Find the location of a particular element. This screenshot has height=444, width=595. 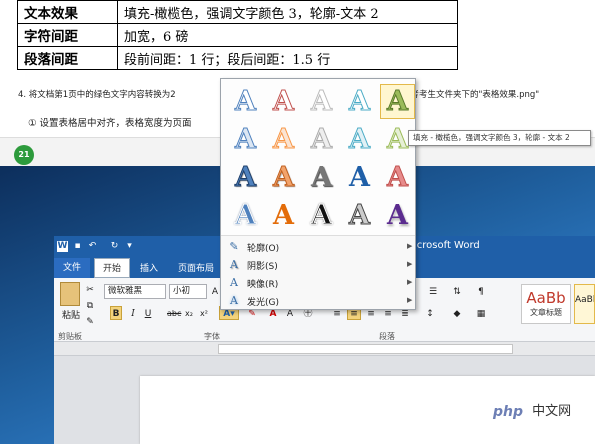

table-value: 段前间距：1 行；段后间距：1.5 行 is located at coordinates (287, 58).